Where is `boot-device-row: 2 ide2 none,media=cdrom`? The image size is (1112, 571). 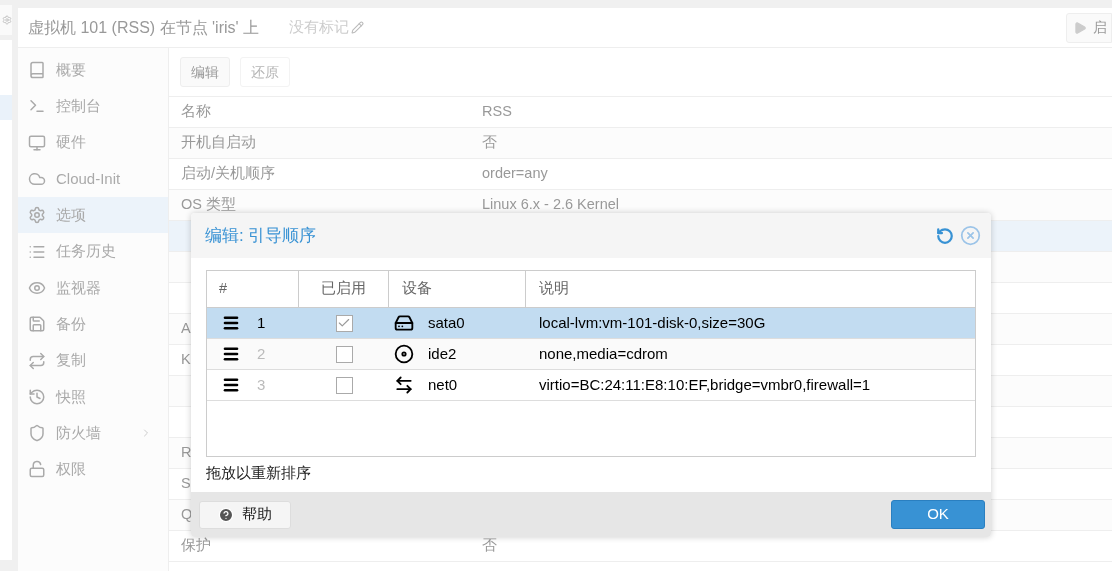
boot-device-row: 2 ide2 none,media=cdrom is located at coordinates (591, 354).